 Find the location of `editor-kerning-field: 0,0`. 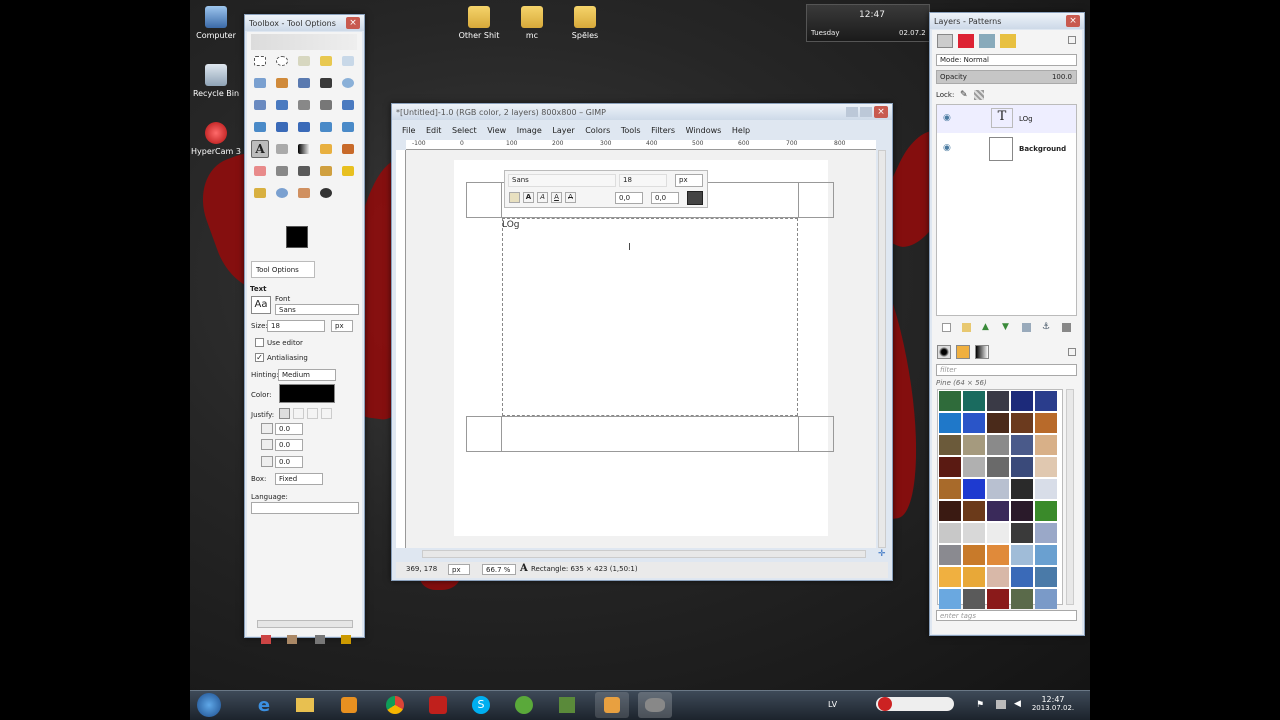

editor-kerning-field: 0,0 is located at coordinates (665, 198).